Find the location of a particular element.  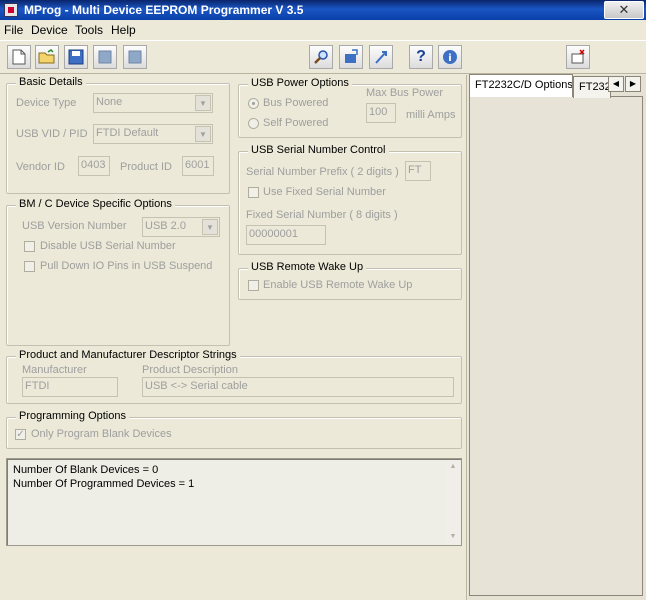

serial-control-title: USB Serial Number Control is located at coordinates (318, 150).